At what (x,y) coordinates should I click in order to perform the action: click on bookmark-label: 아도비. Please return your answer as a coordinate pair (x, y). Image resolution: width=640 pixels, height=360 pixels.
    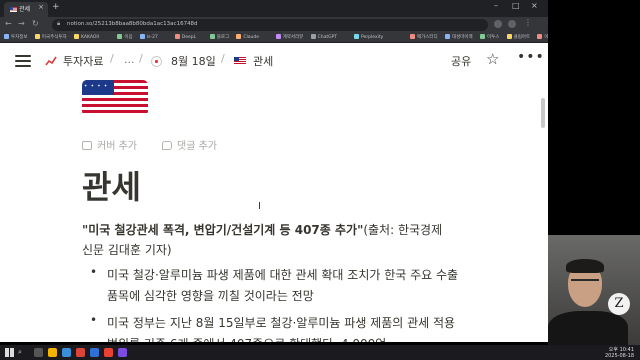
    Looking at the image, I should click on (546, 37).